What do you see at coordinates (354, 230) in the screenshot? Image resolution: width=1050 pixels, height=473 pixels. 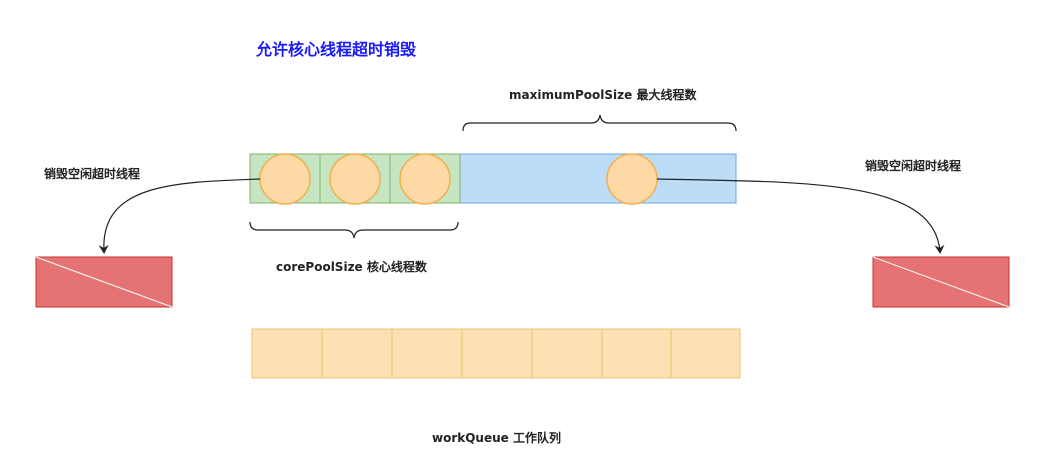 I see `core-pool-brace` at bounding box center [354, 230].